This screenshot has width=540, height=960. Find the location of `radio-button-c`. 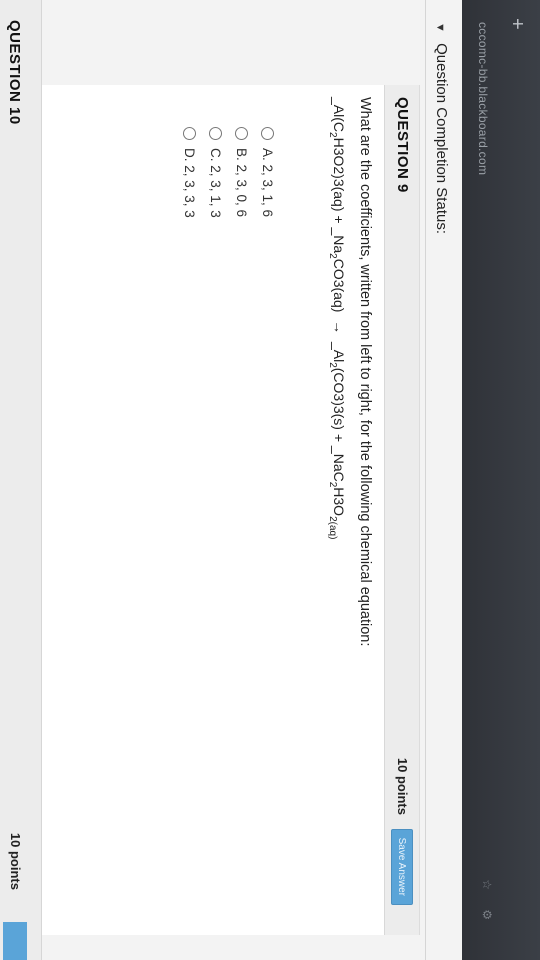

radio-button-c is located at coordinates (216, 133).